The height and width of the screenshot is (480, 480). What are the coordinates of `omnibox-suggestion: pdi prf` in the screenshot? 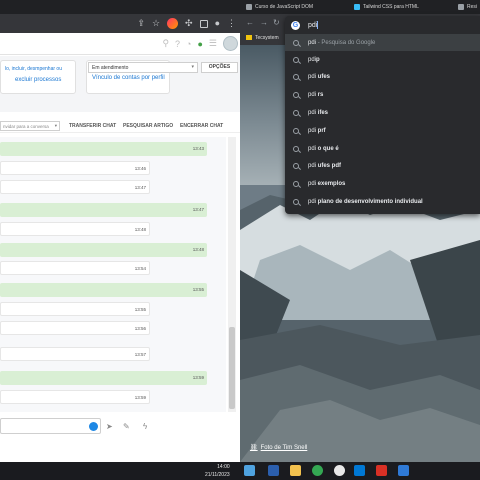 It's located at (382, 130).